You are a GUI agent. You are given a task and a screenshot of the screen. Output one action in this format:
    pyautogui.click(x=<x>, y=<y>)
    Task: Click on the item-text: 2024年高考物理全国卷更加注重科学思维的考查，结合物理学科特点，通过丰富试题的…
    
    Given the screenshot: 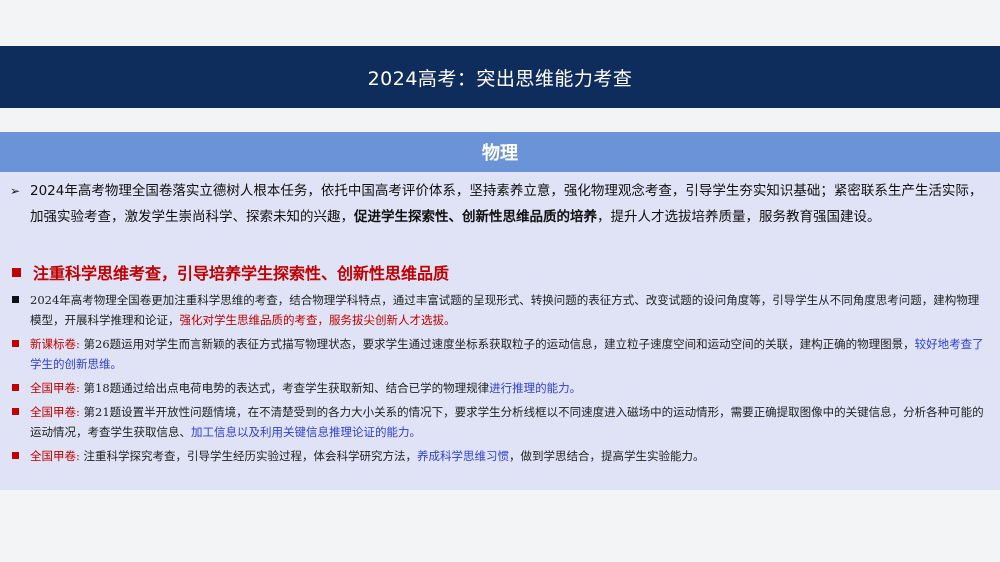 What is the action you would take?
    pyautogui.click(x=505, y=310)
    